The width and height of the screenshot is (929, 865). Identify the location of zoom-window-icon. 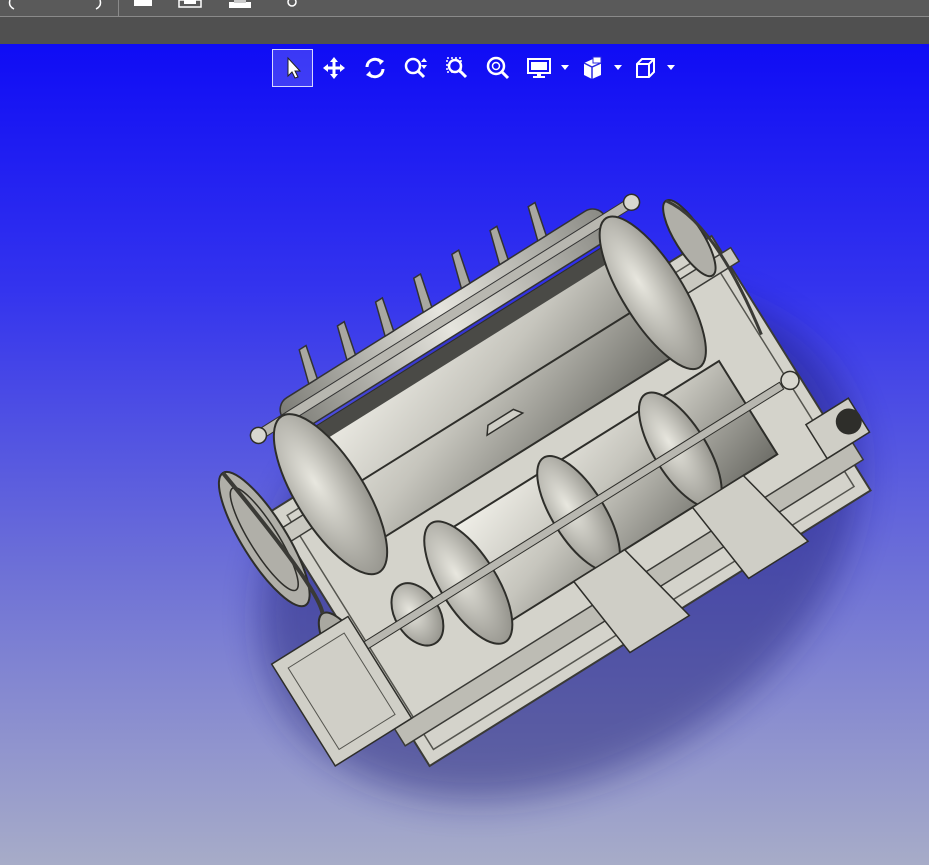
(456, 68).